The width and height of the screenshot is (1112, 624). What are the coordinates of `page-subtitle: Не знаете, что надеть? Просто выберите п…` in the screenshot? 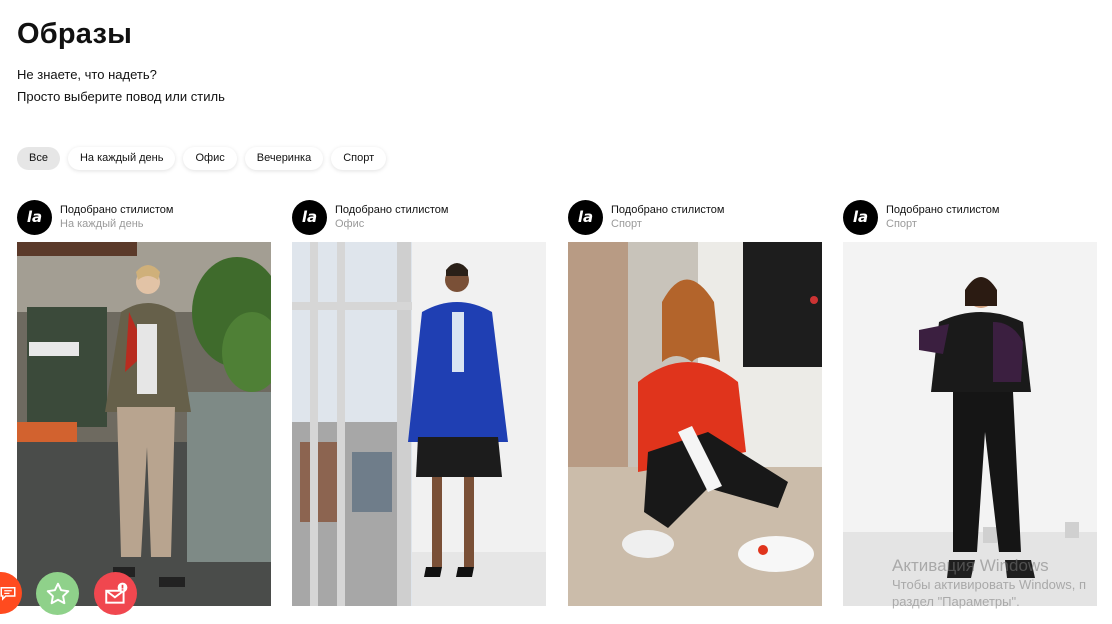 It's located at (121, 86).